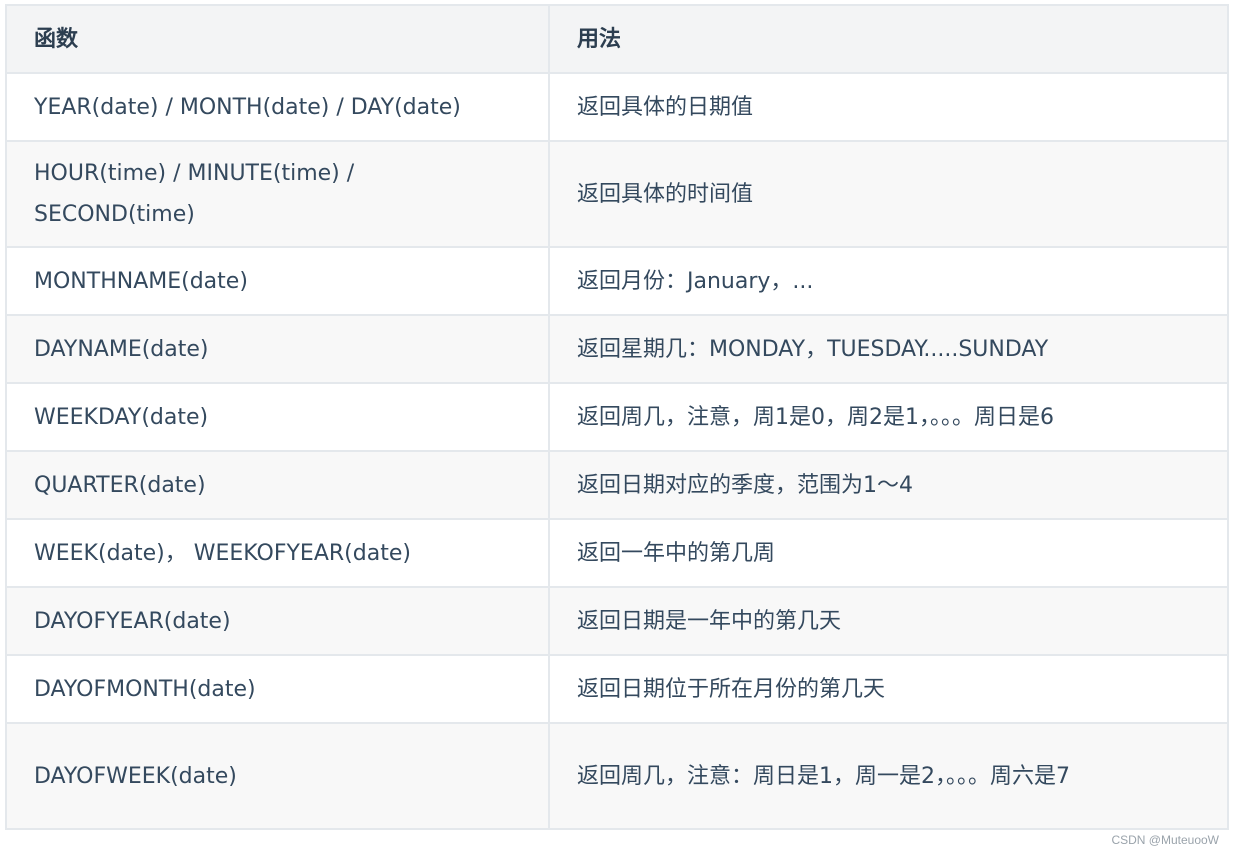 Image resolution: width=1233 pixels, height=856 pixels. Describe the element at coordinates (277, 689) in the screenshot. I see `function-cell: DAYOFMONTH(date)` at that location.